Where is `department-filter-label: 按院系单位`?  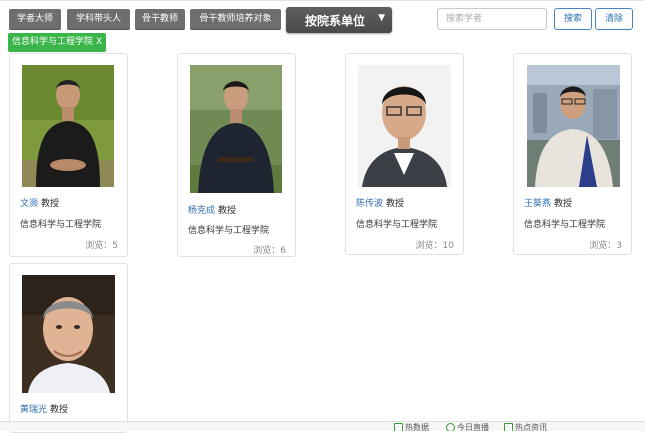
department-filter-label: 按院系单位 is located at coordinates (335, 21).